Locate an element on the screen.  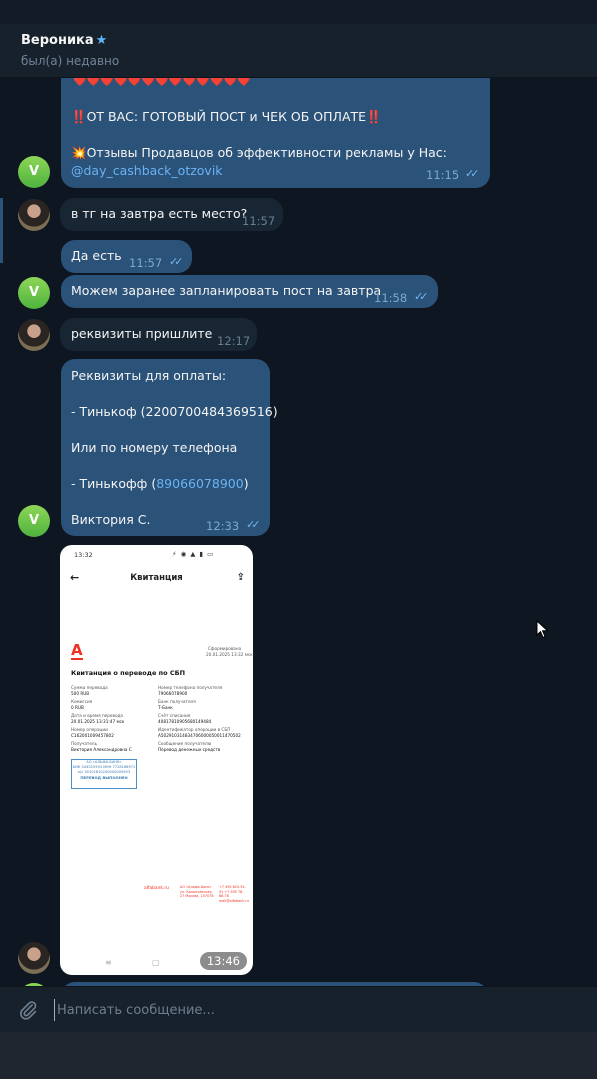
alfa-logo: А is located at coordinates (77, 650).